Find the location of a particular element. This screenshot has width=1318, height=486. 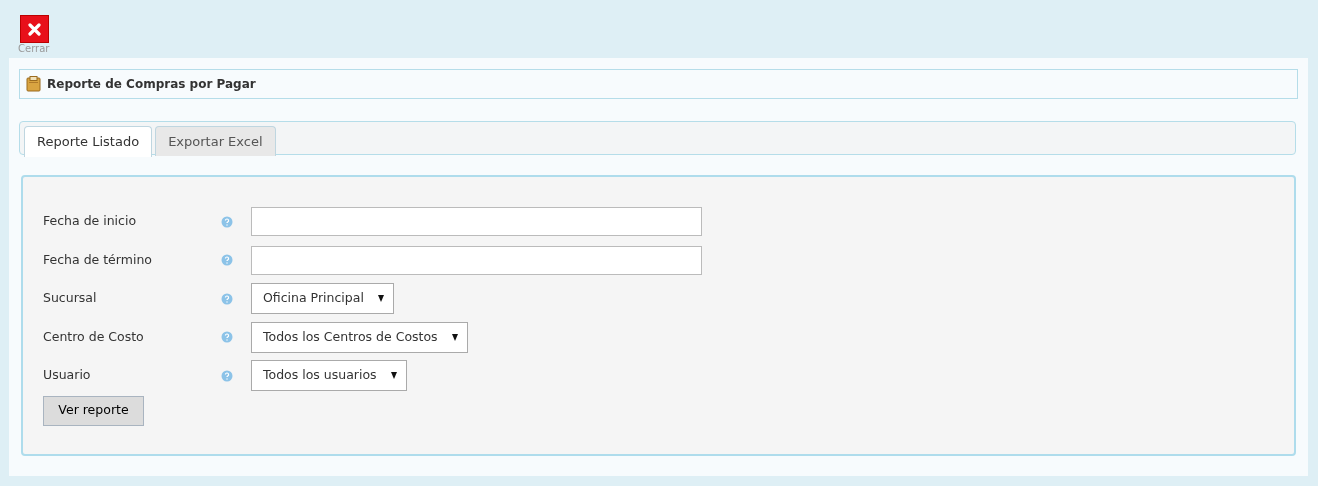

field-label: Fecha de término is located at coordinates (98, 259).